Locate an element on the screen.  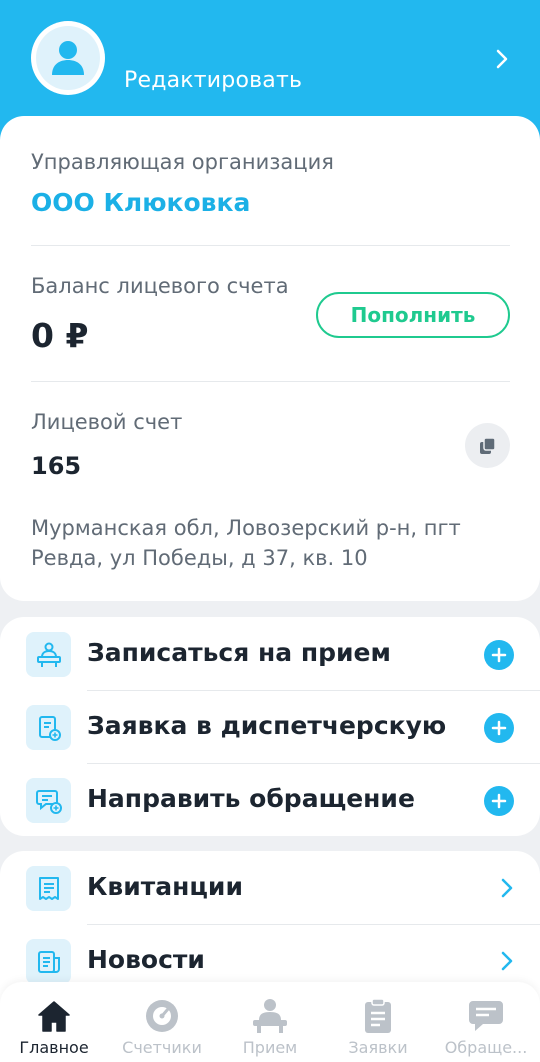
copy-icon is located at coordinates (487, 445).